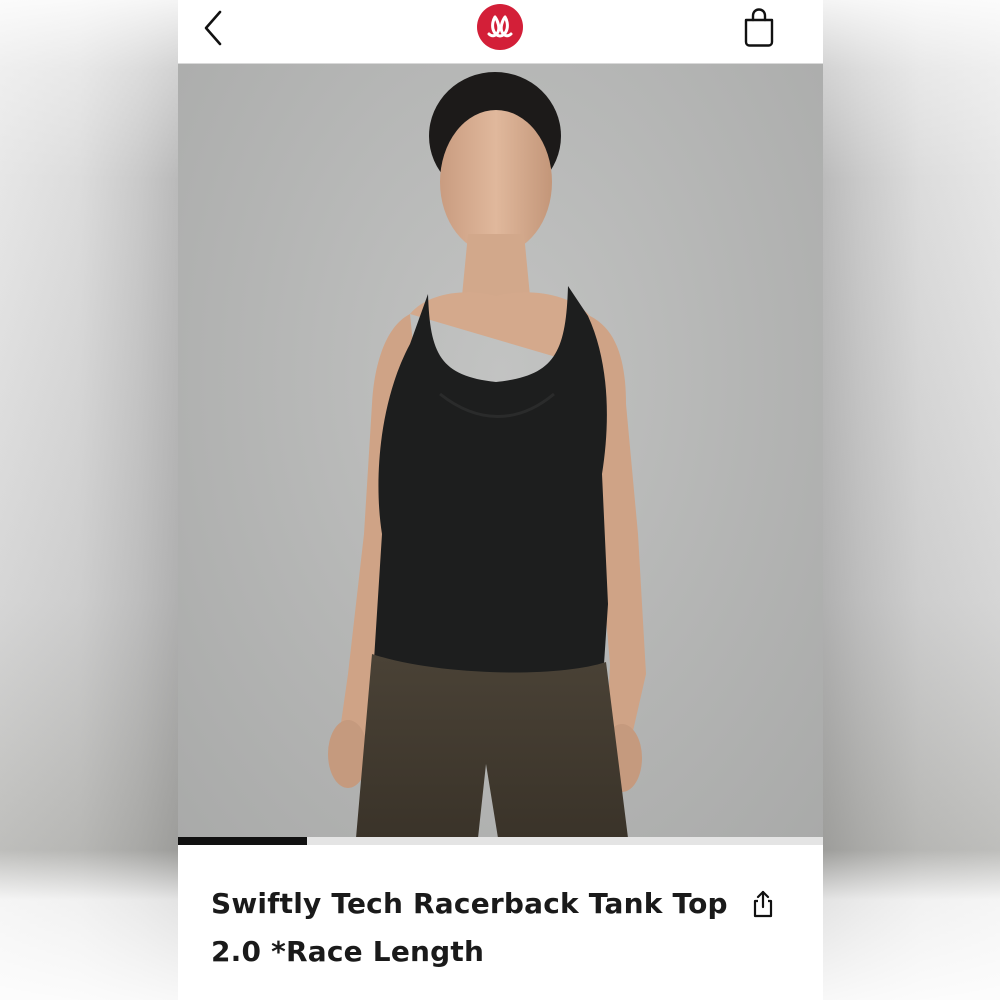  I want to click on shopping-bag-icon, so click(759, 27).